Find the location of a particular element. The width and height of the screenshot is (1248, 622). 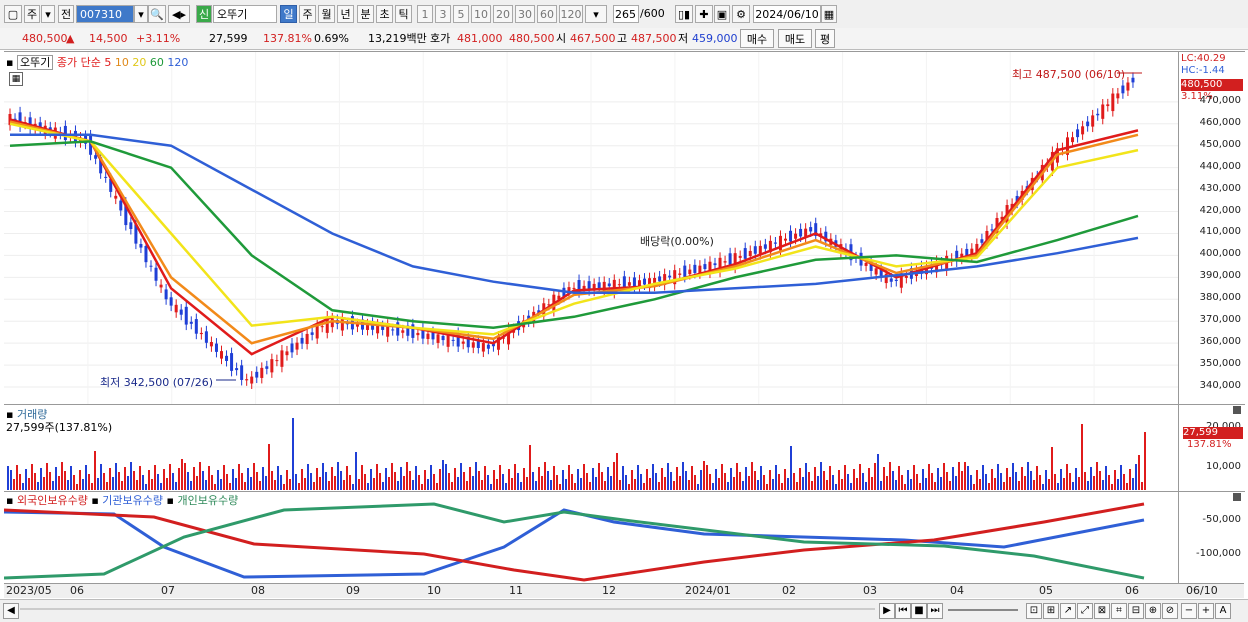

interval-10: 10 is located at coordinates (481, 14).